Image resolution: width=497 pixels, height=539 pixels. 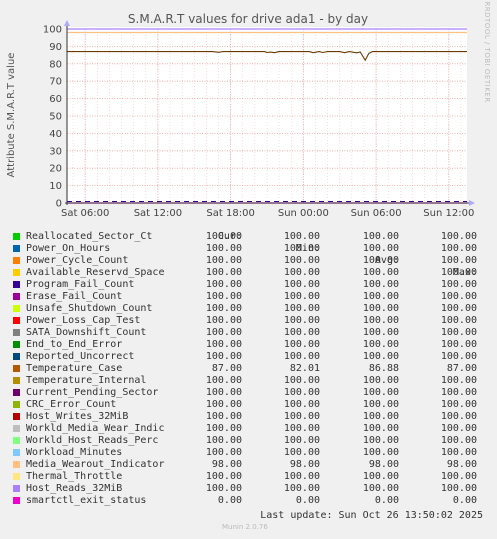 What do you see at coordinates (248, 19) in the screenshot?
I see `chart-title: S.M.A.R.T values for drive ada1 - by day` at bounding box center [248, 19].